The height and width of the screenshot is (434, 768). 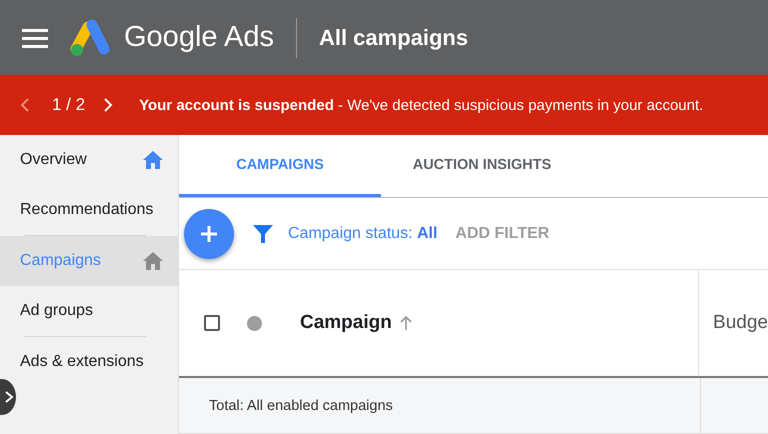 I want to click on column-header: Campaign, so click(x=346, y=323).